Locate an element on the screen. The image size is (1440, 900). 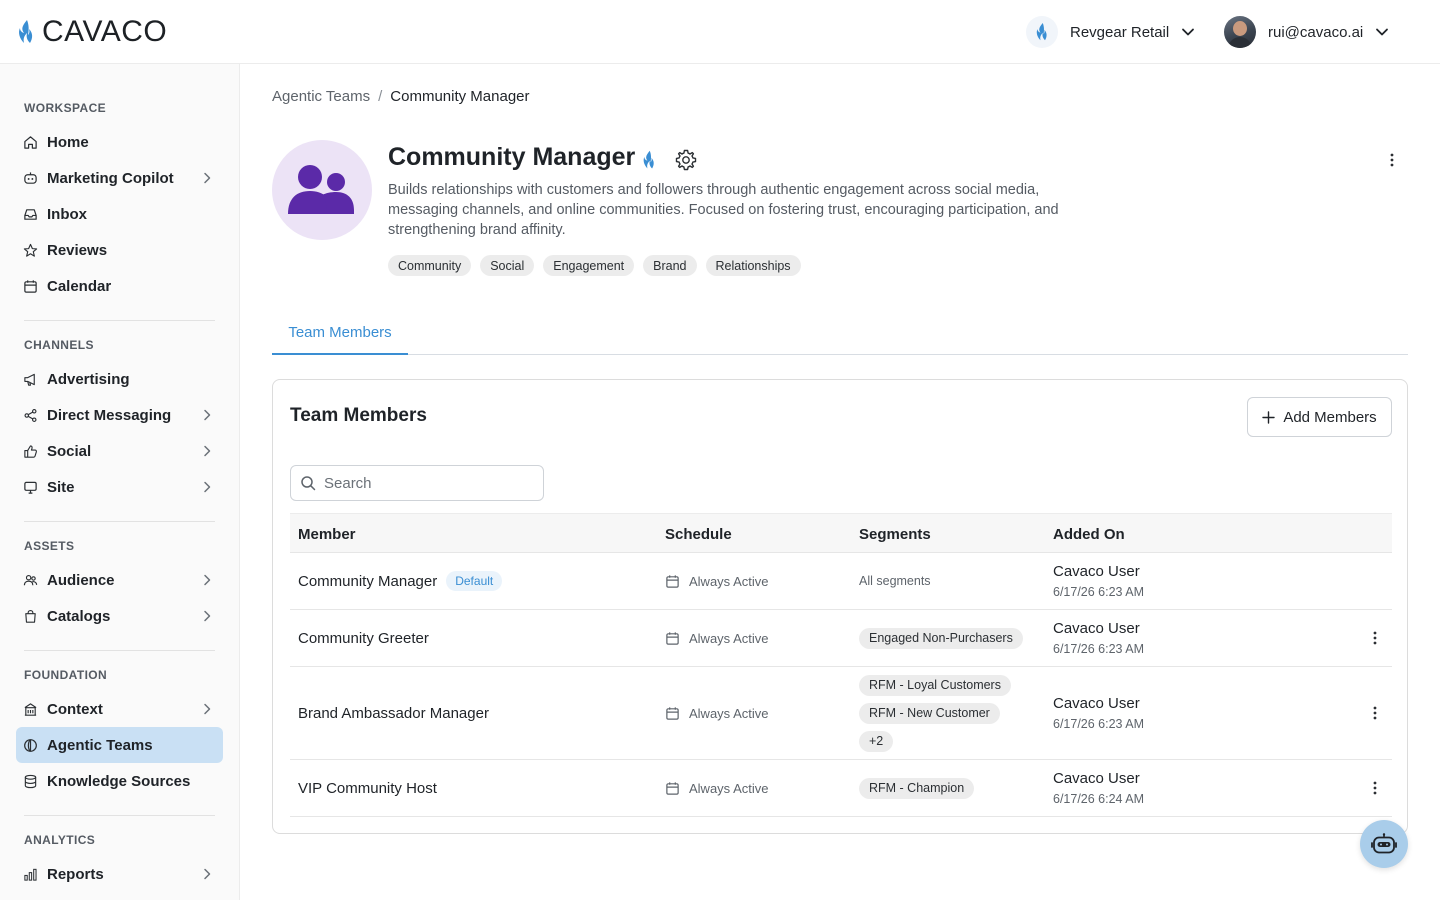
sidebar-item-label: Knowledge Sources is located at coordinates (119, 781).